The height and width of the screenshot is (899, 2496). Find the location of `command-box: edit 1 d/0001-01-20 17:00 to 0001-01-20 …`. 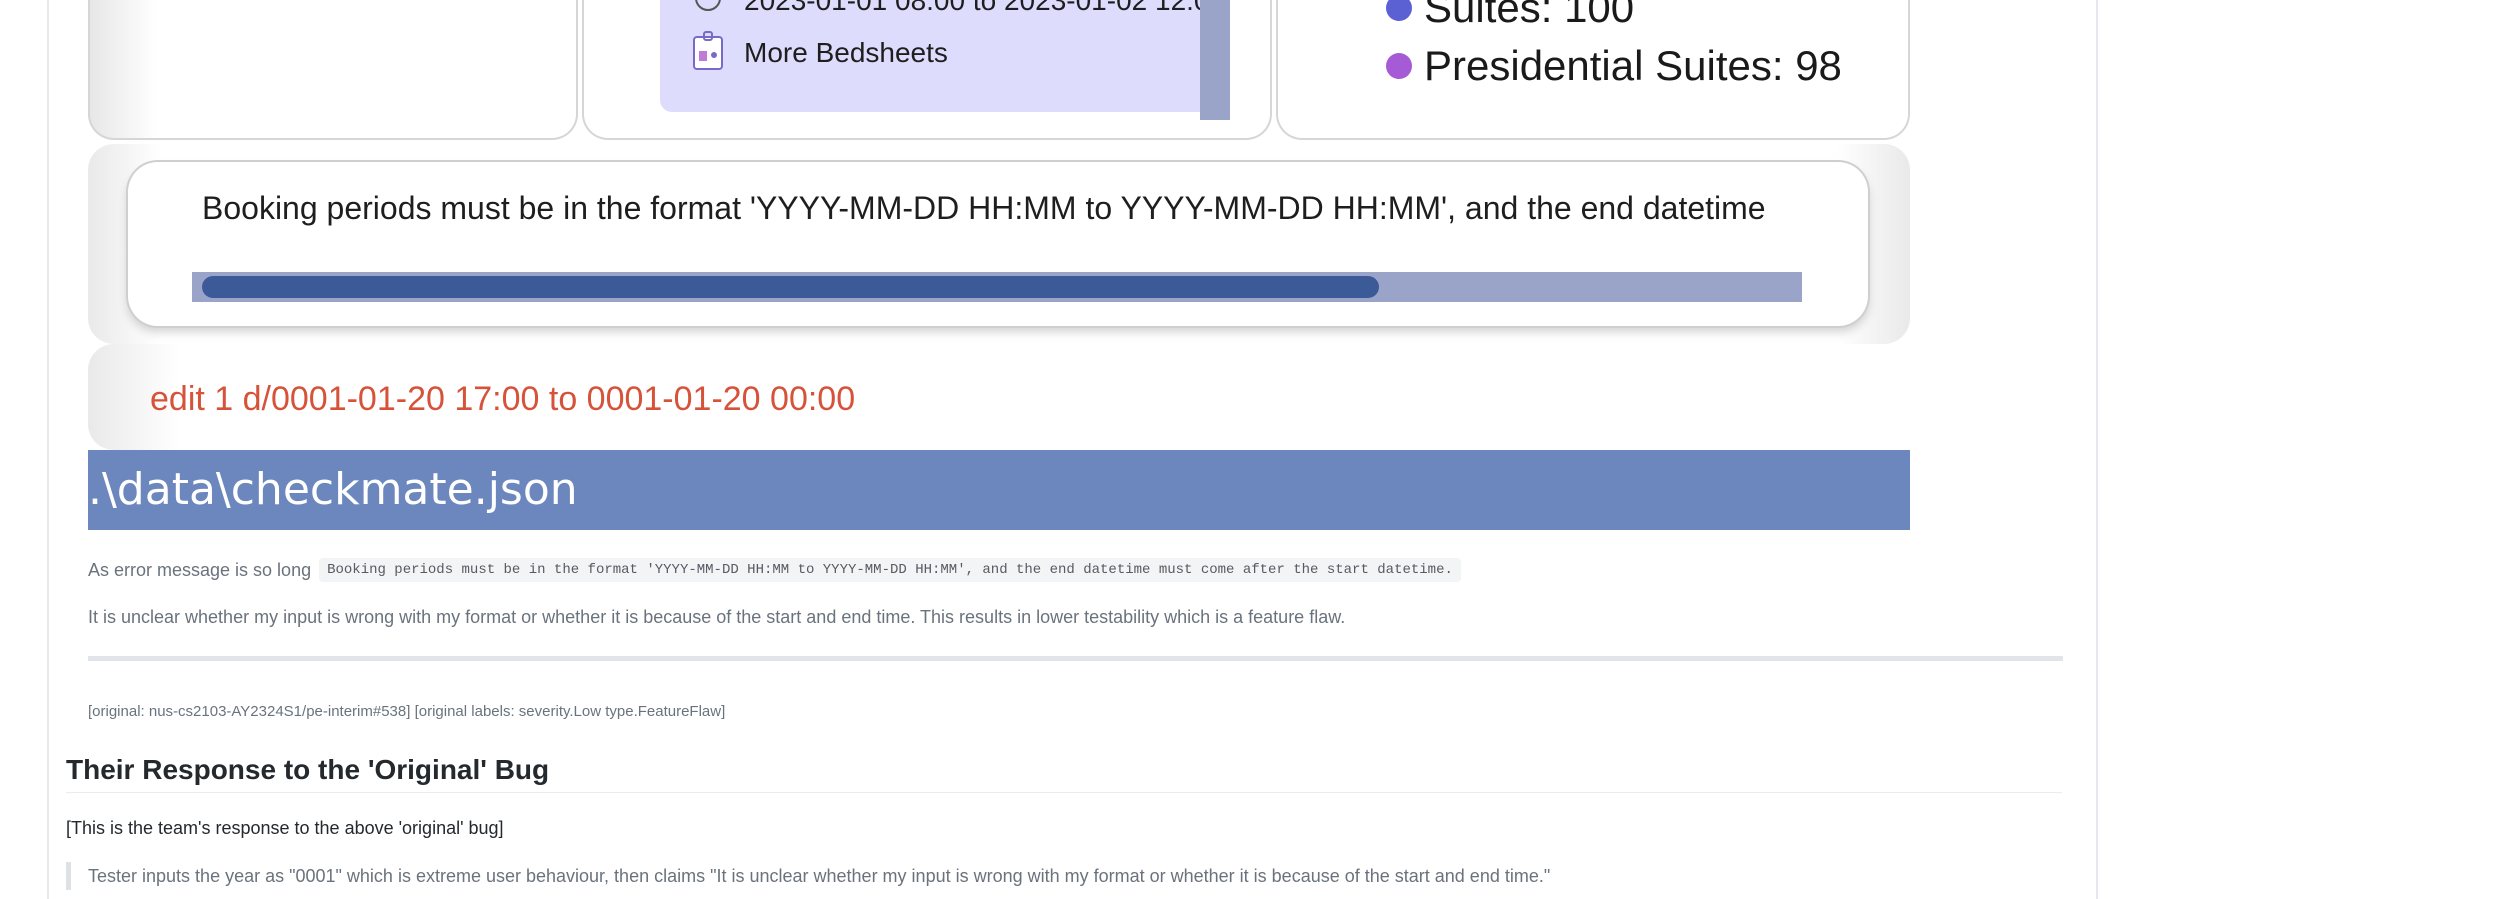

command-box: edit 1 d/0001-01-20 17:00 to 0001-01-20 … is located at coordinates (999, 397).